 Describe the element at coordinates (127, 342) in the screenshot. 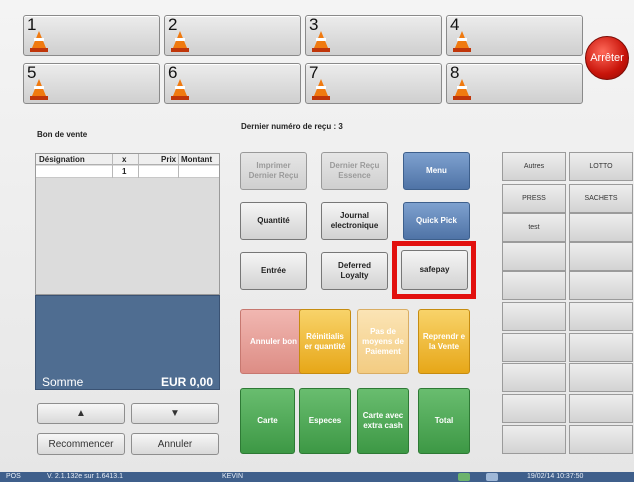

I see `total-panel: Somme EUR 0,00` at that location.